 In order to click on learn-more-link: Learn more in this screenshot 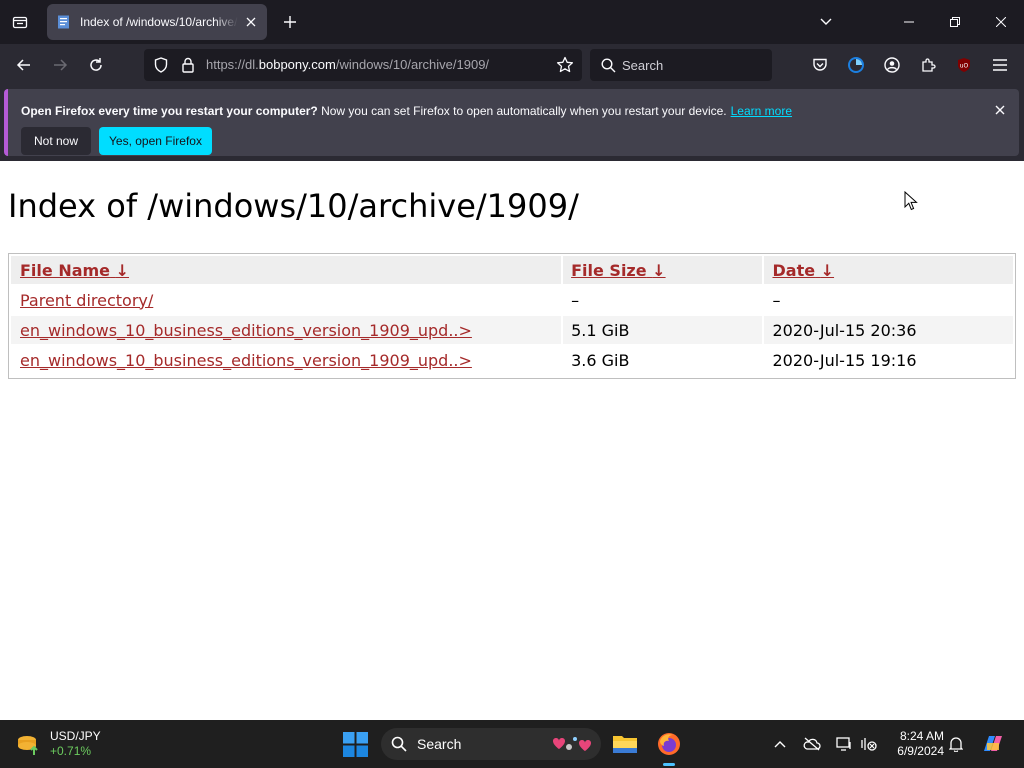, I will do `click(761, 111)`.